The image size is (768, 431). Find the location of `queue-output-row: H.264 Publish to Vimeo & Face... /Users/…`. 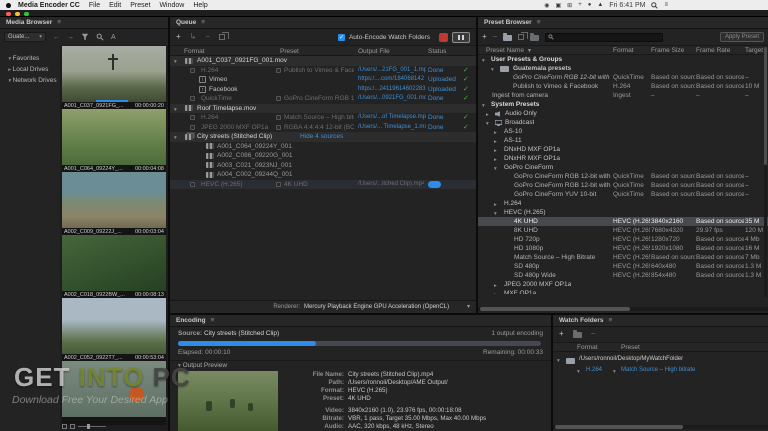

queue-output-row: H.264 Publish to Vimeo & Face... /Users/… is located at coordinates (323, 71).